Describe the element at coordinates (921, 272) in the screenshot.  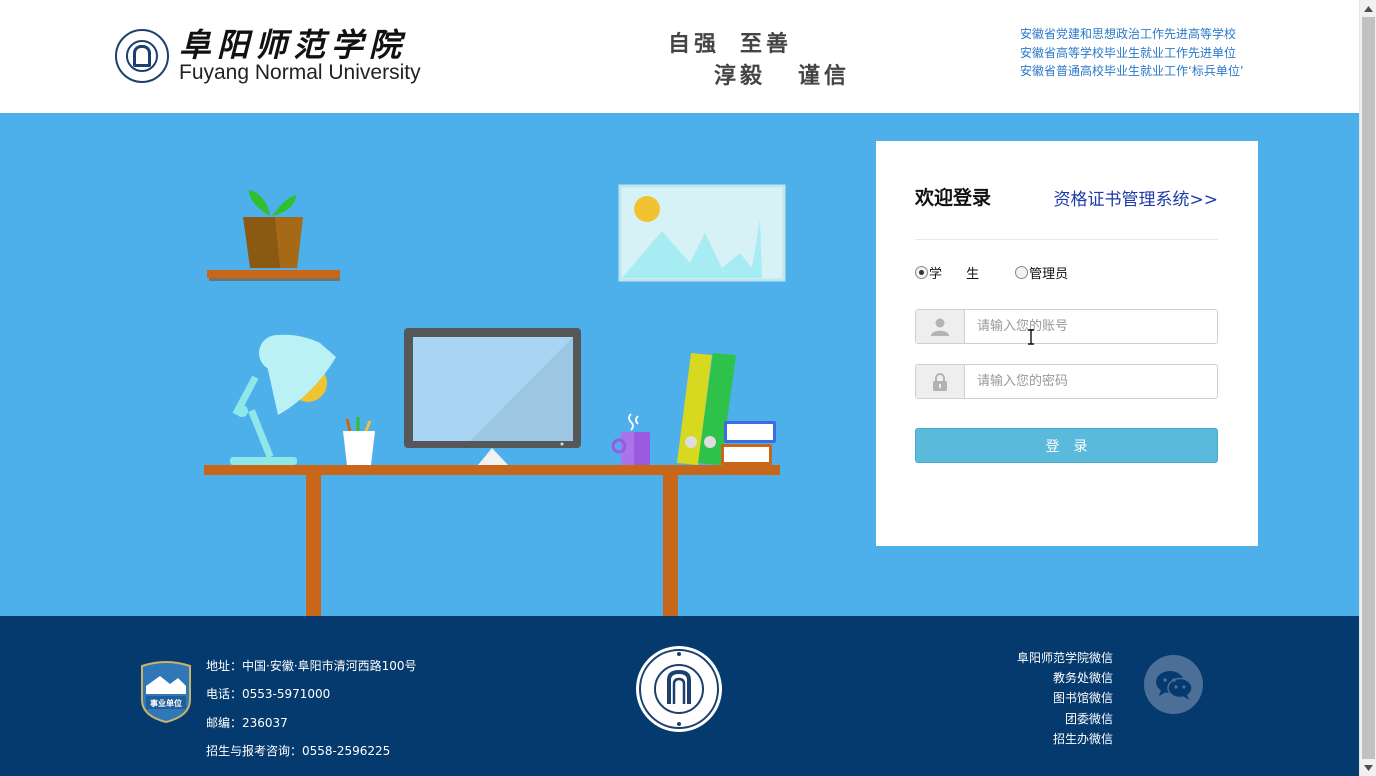
I see `role-radio-student` at that location.